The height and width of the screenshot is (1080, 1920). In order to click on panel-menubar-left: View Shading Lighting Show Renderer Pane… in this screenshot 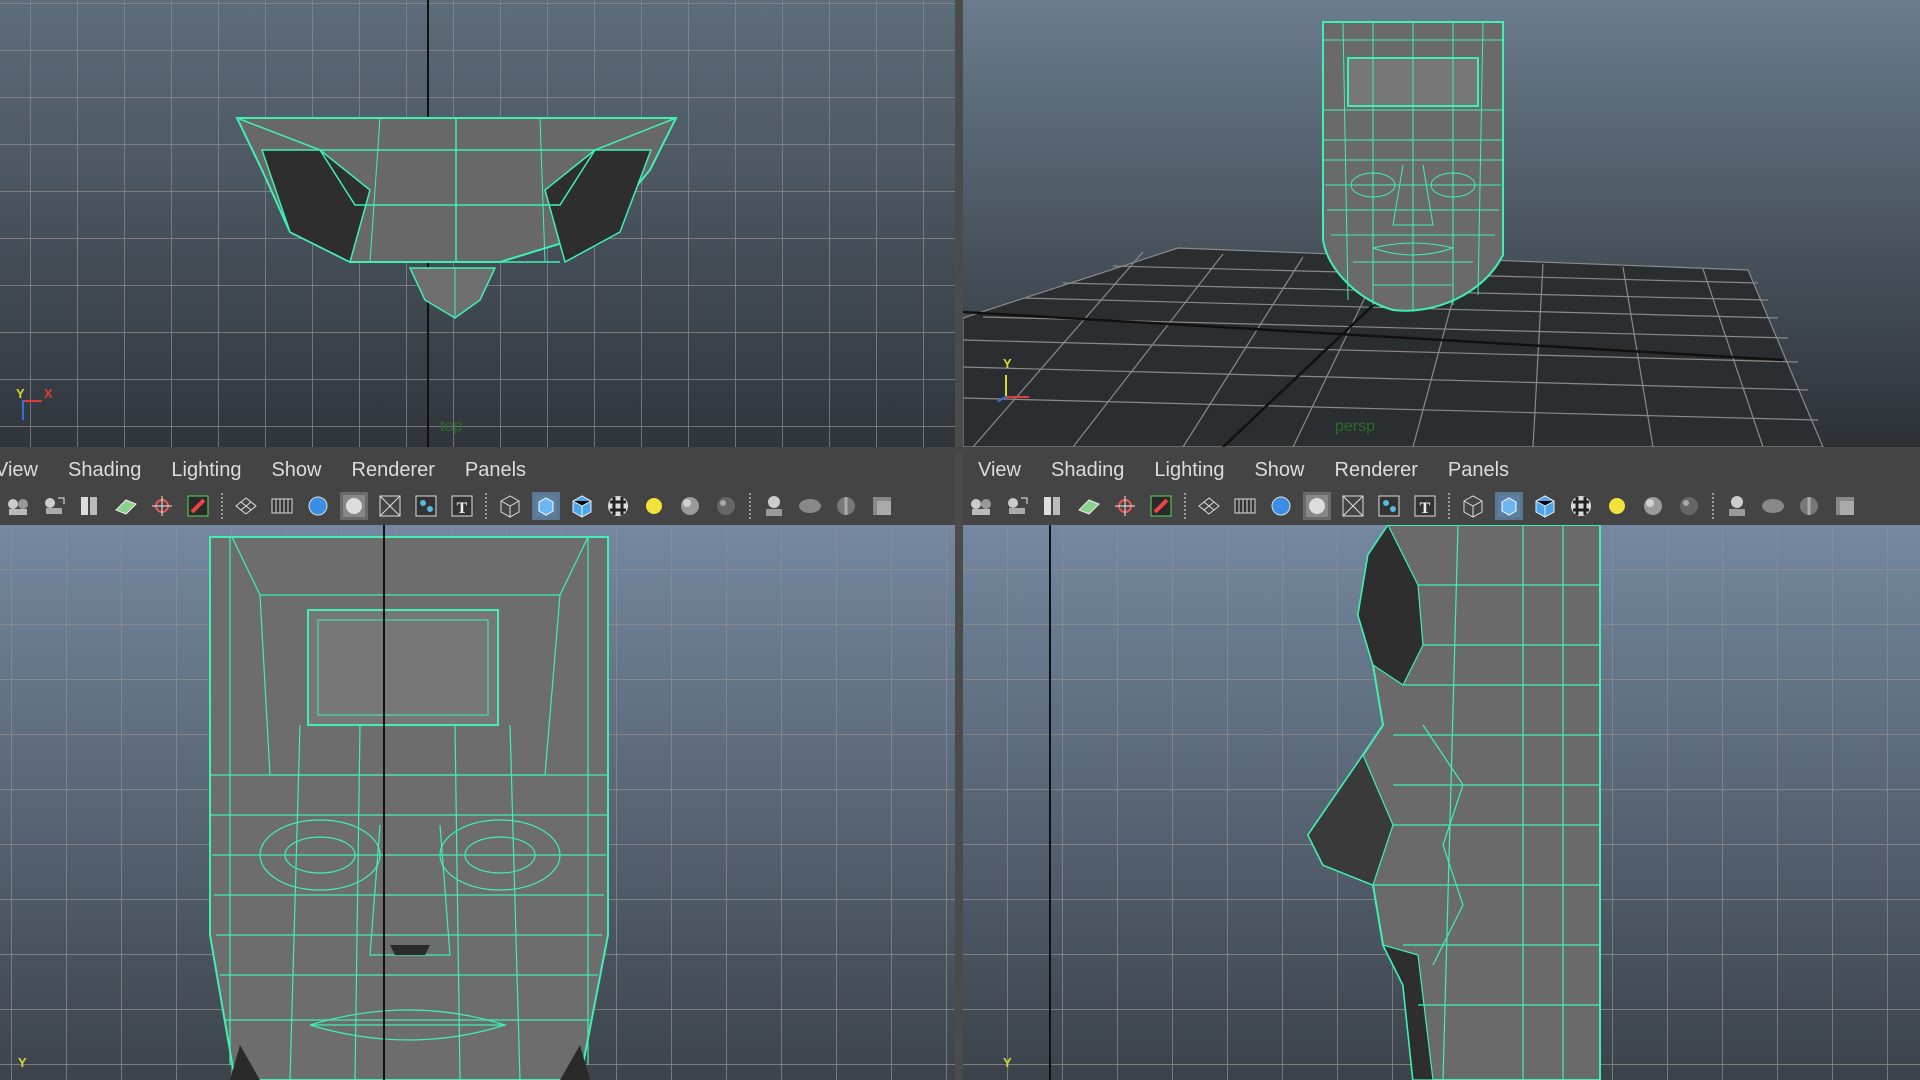, I will do `click(477, 470)`.